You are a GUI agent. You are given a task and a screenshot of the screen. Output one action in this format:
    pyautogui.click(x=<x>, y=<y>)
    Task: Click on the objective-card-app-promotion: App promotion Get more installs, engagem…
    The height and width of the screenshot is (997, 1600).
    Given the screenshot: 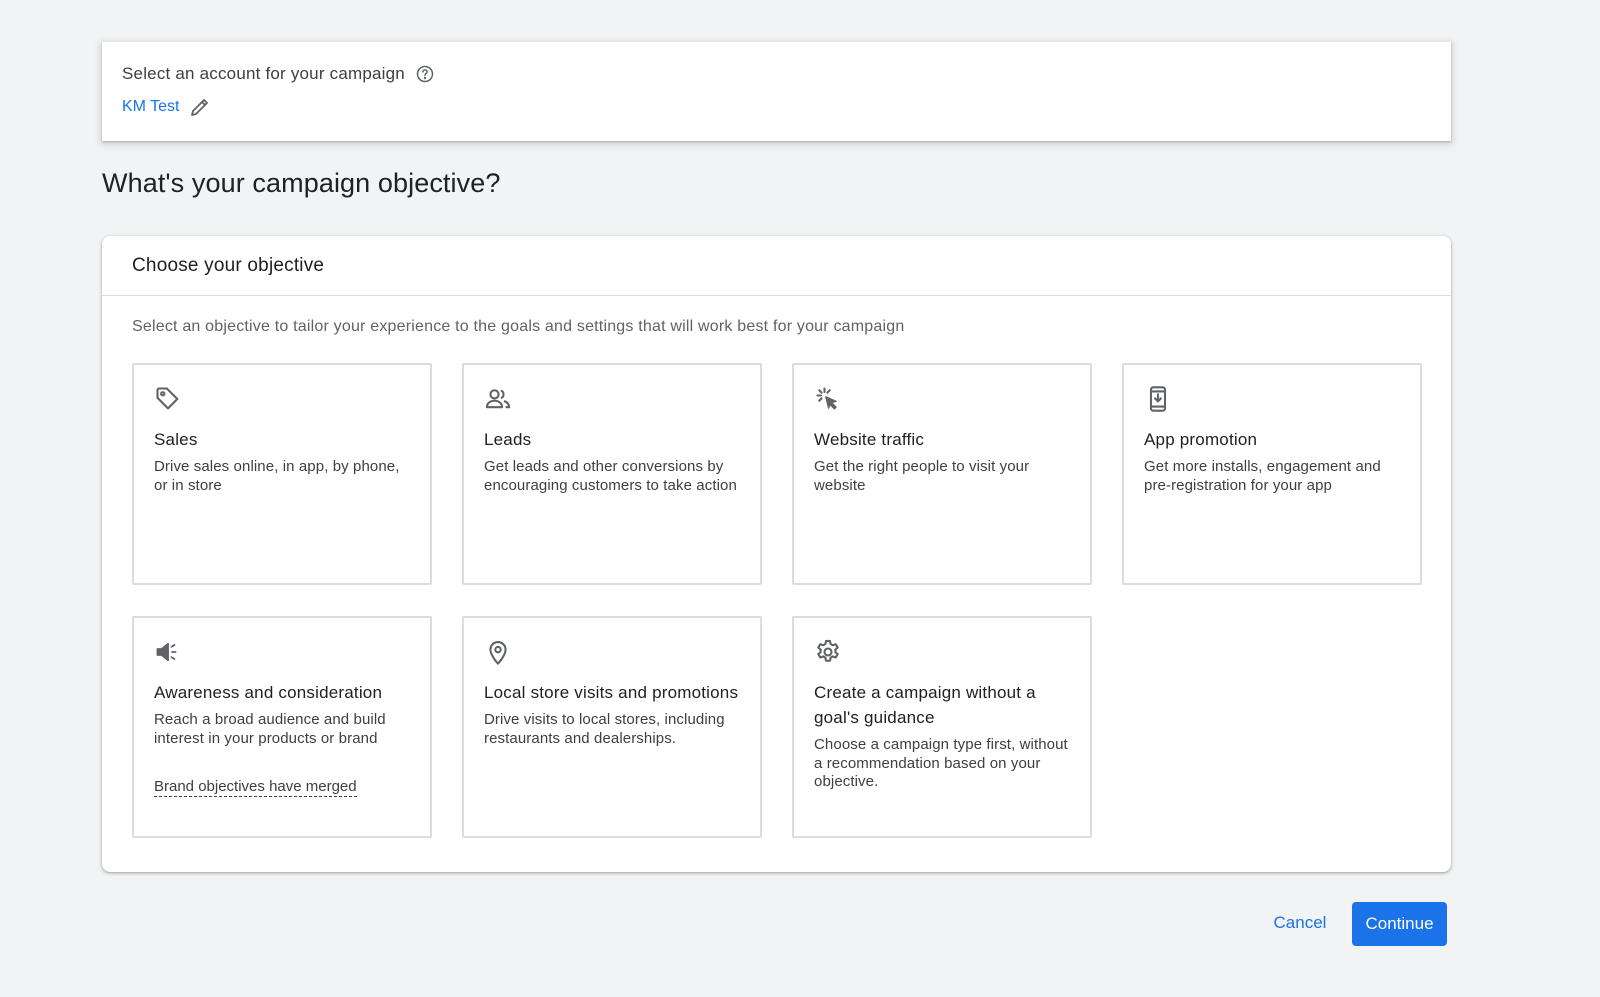 What is the action you would take?
    pyautogui.click(x=1272, y=474)
    